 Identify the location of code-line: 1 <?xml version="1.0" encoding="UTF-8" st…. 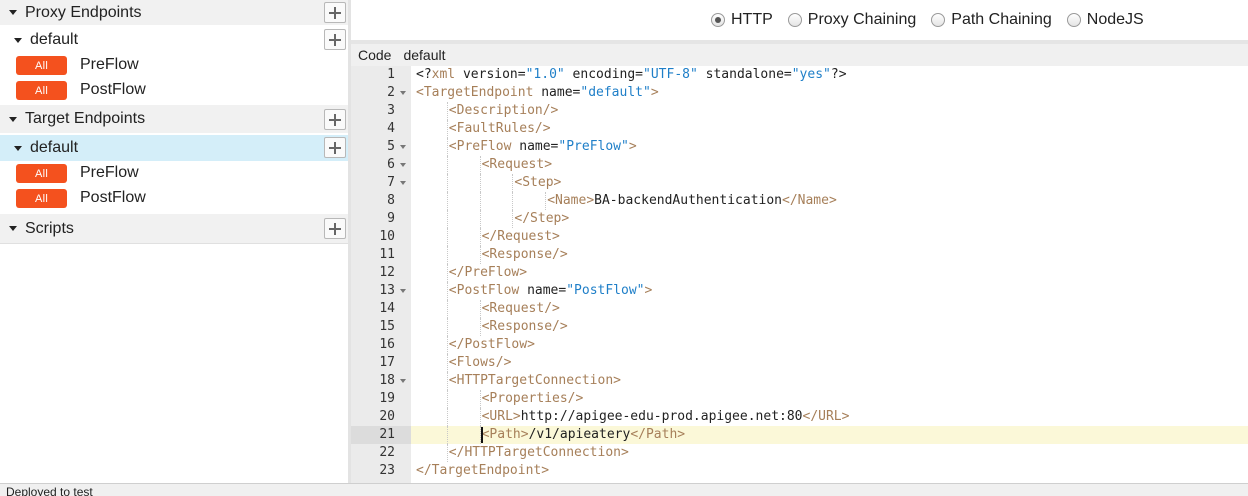
(799, 75).